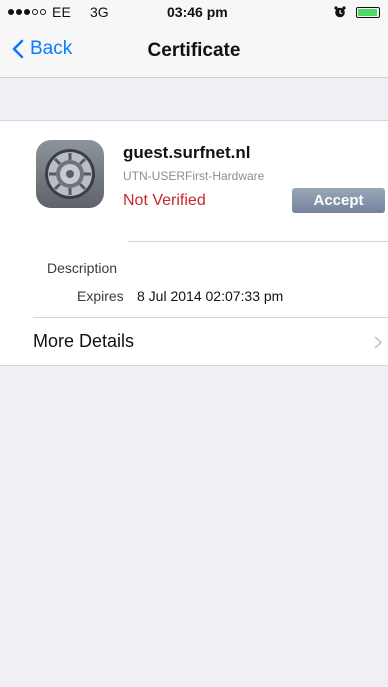 This screenshot has width=388, height=687. I want to click on expires-value: 8 Jul 2014 02:07:33 pm, so click(210, 296).